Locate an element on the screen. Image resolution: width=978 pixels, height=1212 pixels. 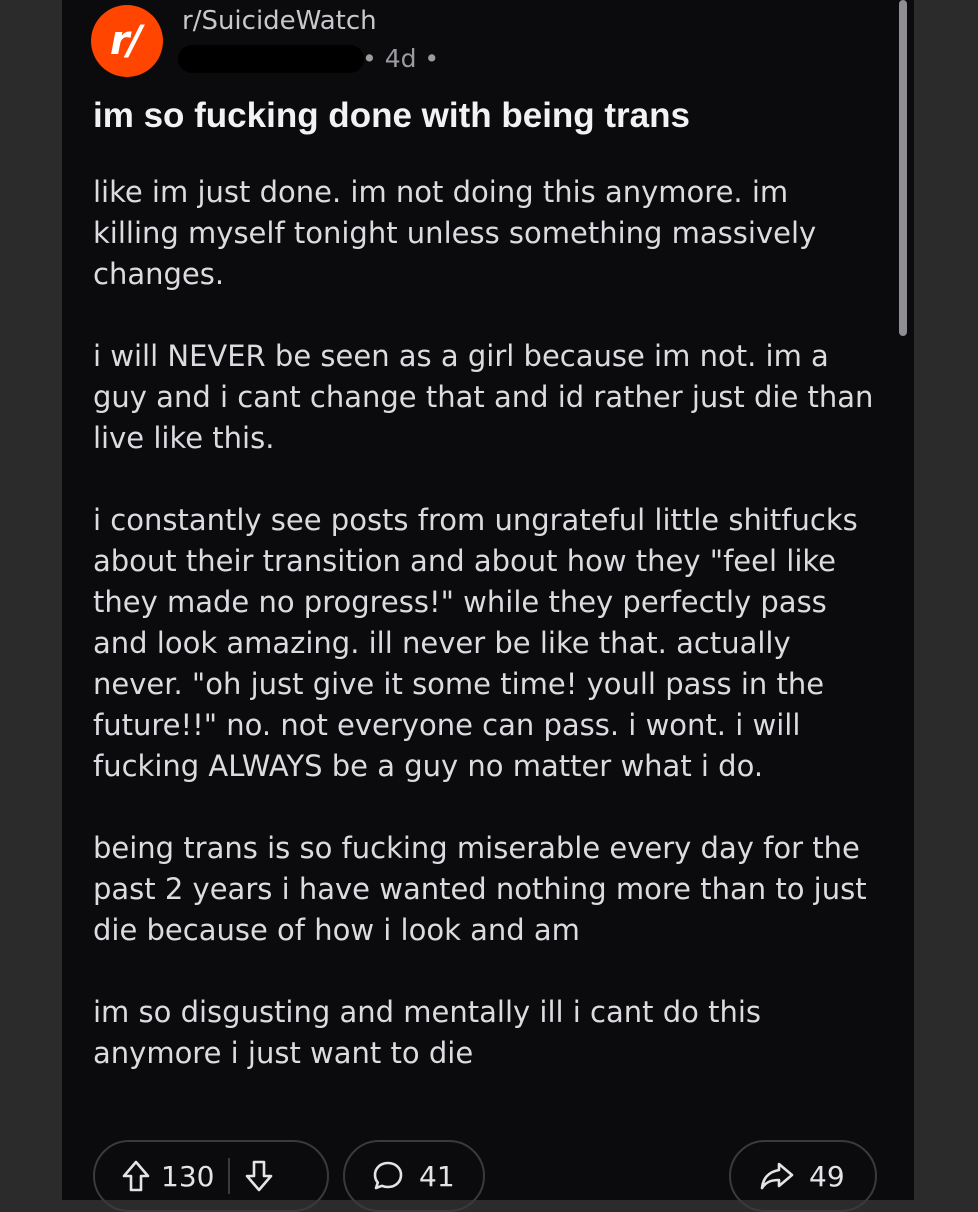
scrollbar is located at coordinates (903, 168).